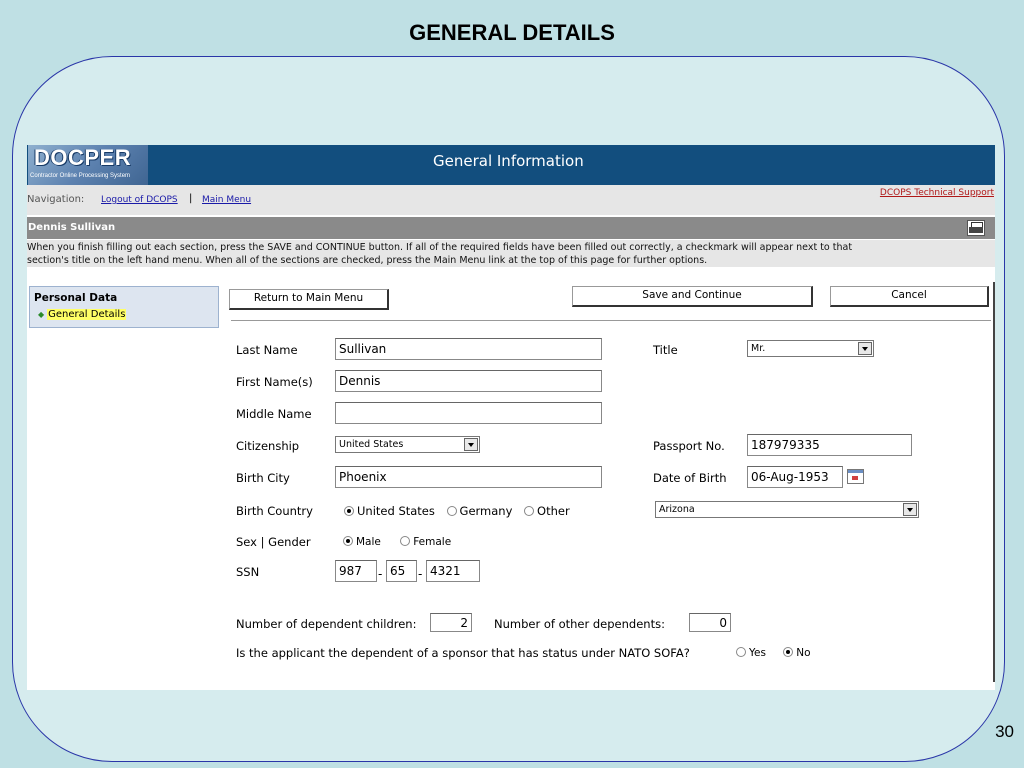 The image size is (1024, 768). I want to click on slide-number: 30, so click(1004, 731).